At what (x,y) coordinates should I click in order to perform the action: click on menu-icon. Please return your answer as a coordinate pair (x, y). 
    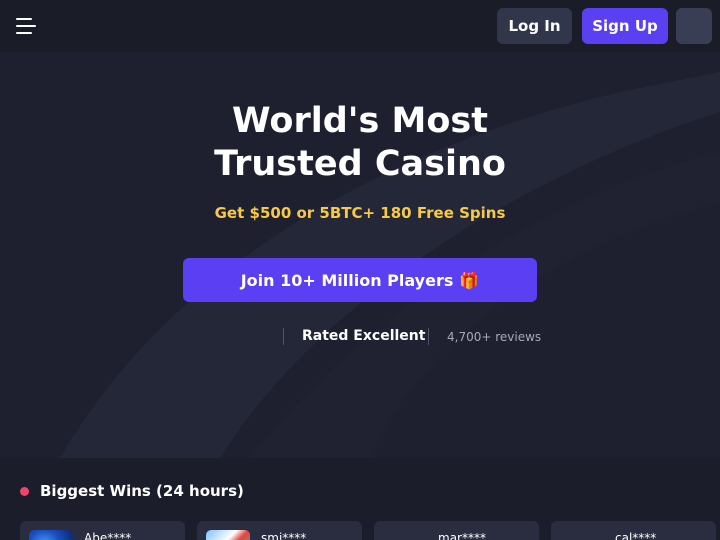
    Looking at the image, I should click on (26, 26).